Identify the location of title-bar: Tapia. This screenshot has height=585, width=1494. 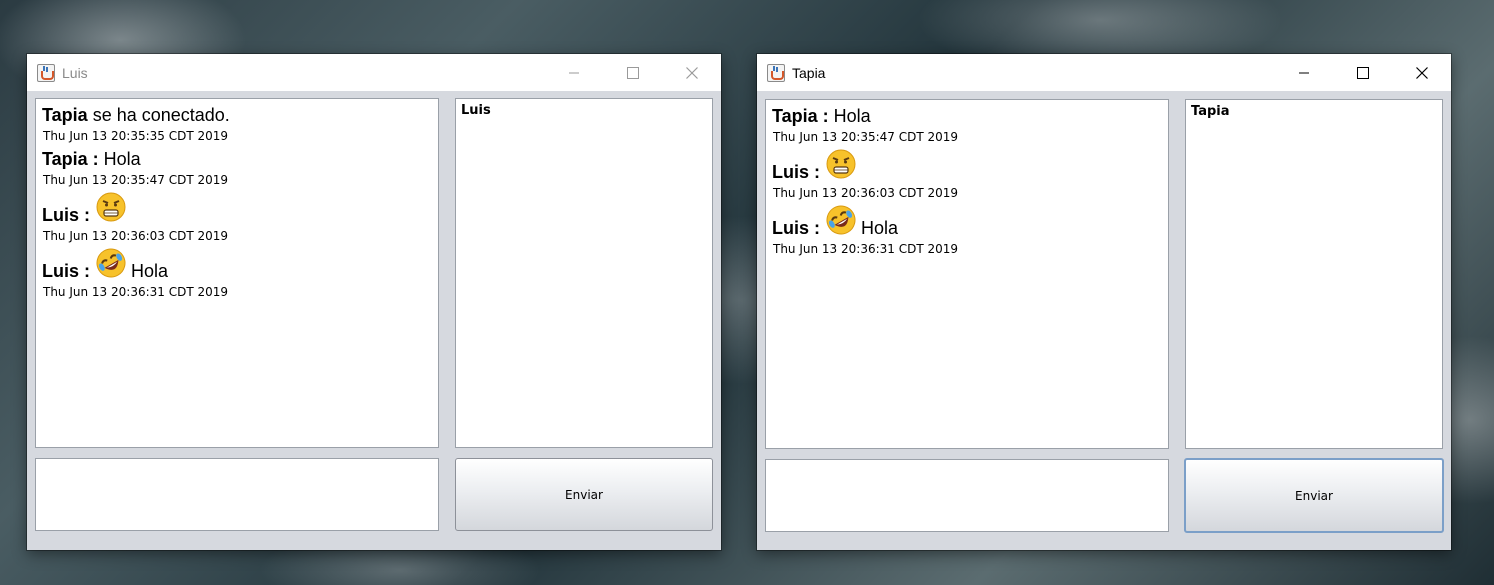
(1104, 72).